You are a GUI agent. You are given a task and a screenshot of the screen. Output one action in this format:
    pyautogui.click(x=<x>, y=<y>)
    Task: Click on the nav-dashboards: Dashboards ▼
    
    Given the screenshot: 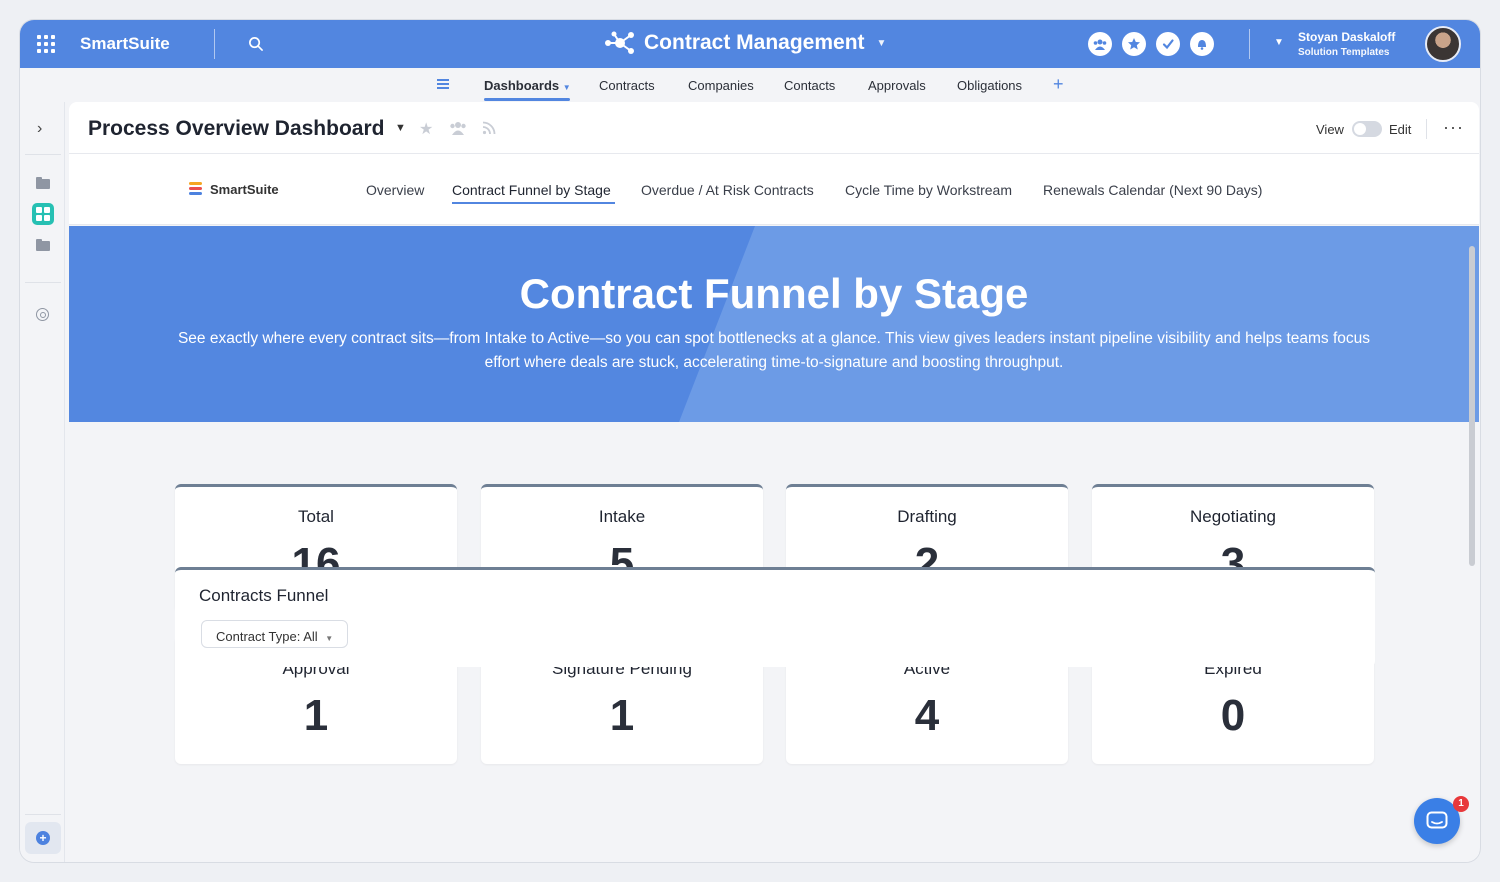 What is the action you would take?
    pyautogui.click(x=527, y=85)
    